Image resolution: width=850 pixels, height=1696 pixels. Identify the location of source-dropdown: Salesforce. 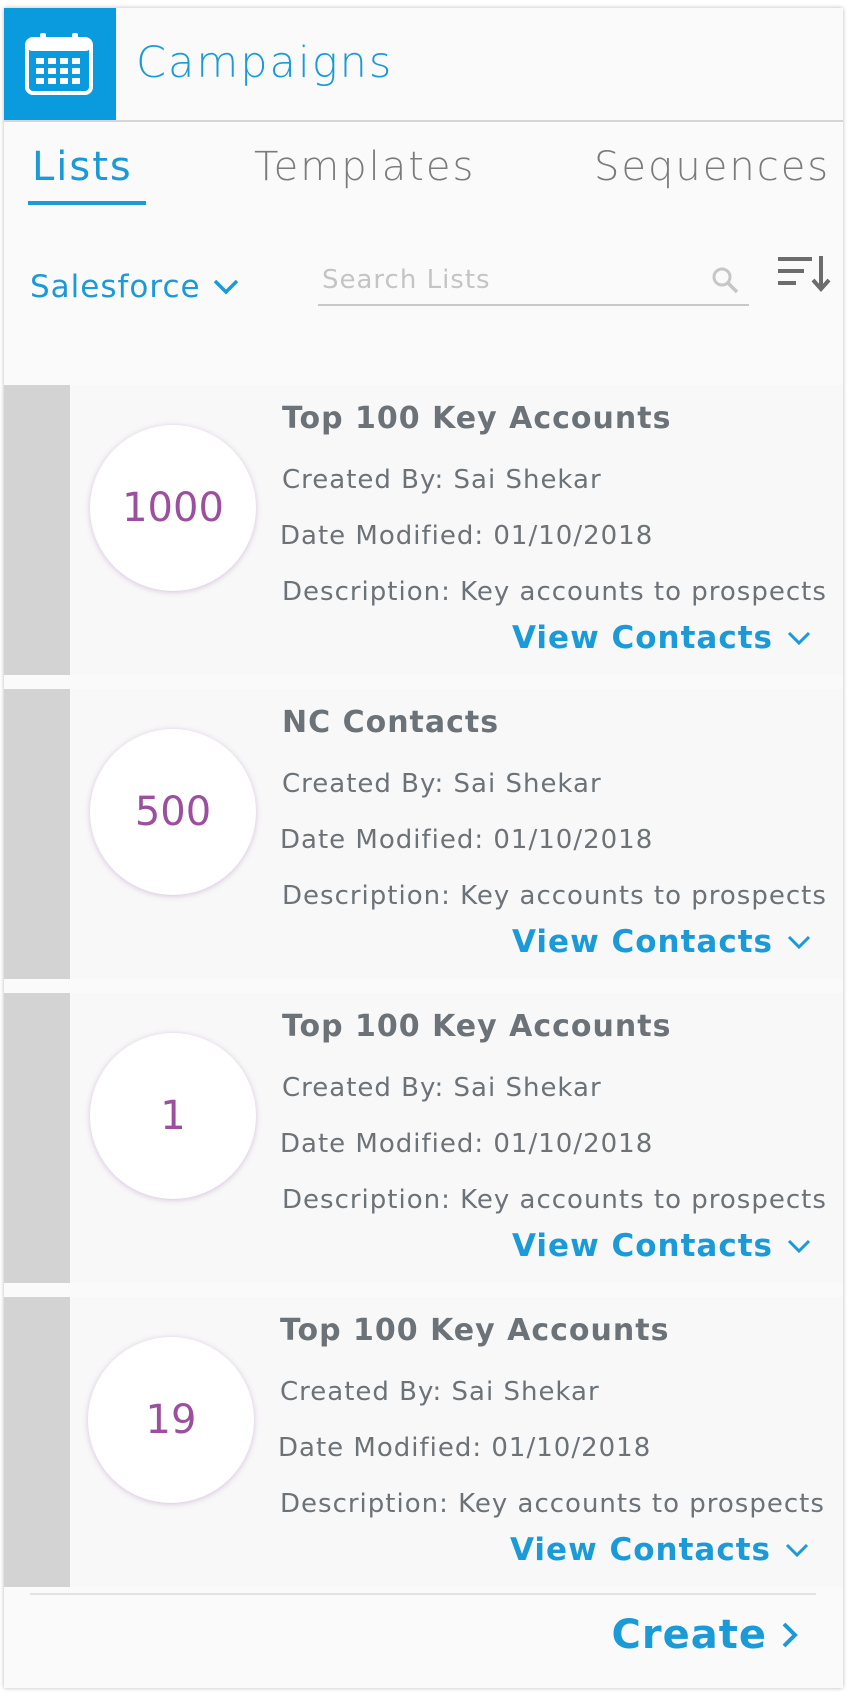
(134, 287).